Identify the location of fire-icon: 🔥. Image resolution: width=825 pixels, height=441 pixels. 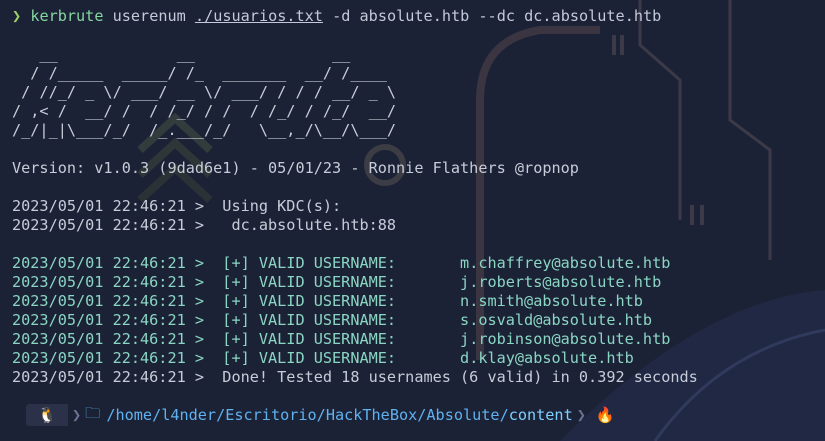
(605, 415).